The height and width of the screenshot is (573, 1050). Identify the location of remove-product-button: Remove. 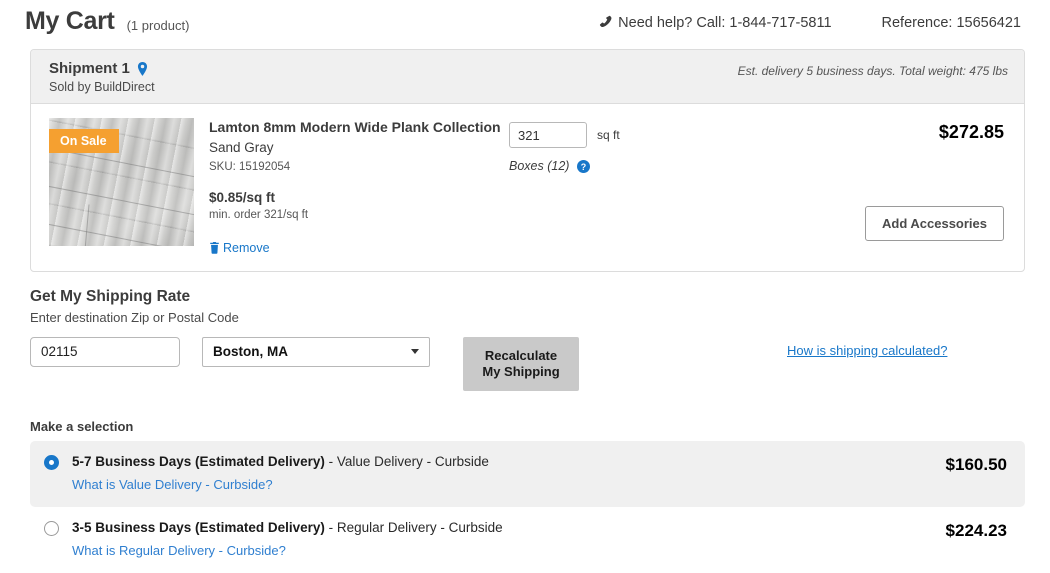
(239, 248).